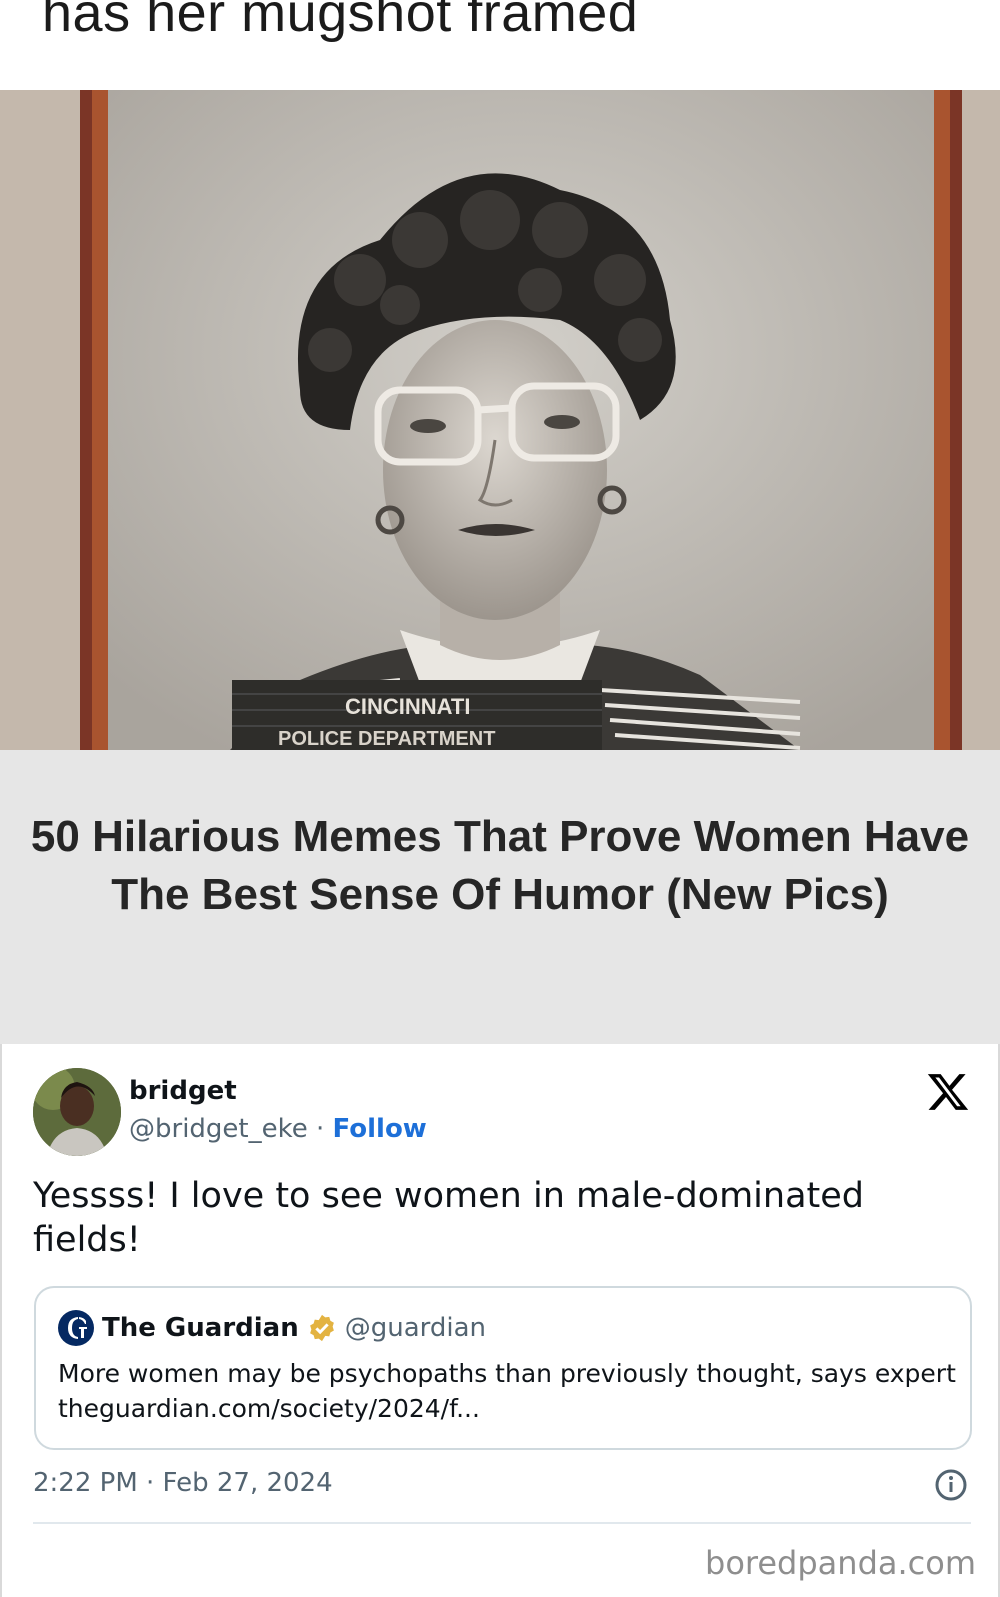  What do you see at coordinates (407, 706) in the screenshot?
I see `placard-line1: CINCINNATI` at bounding box center [407, 706].